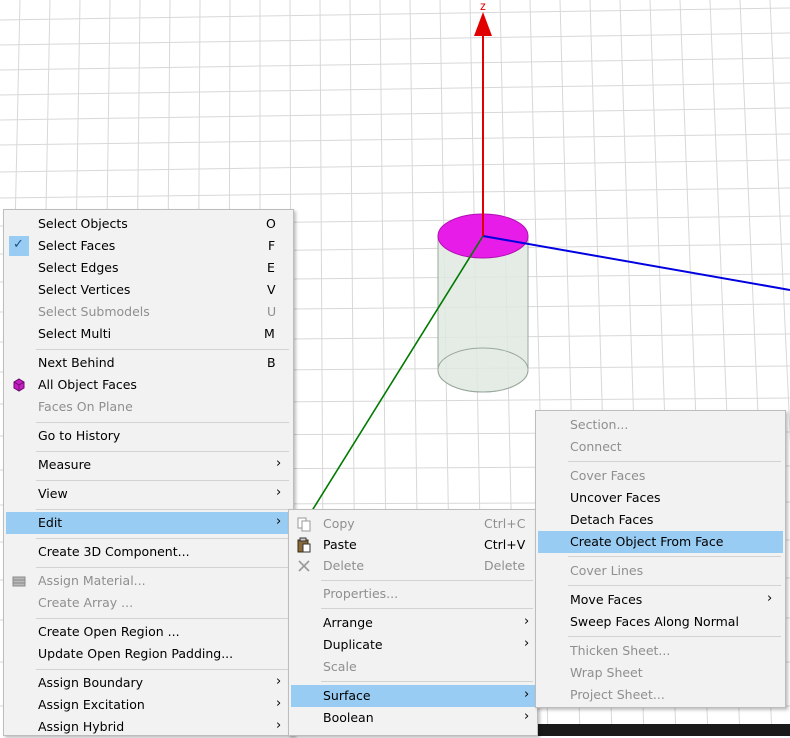 The height and width of the screenshot is (738, 790). What do you see at coordinates (413, 566) in the screenshot?
I see `menu-item-delete: Delete Delete` at bounding box center [413, 566].